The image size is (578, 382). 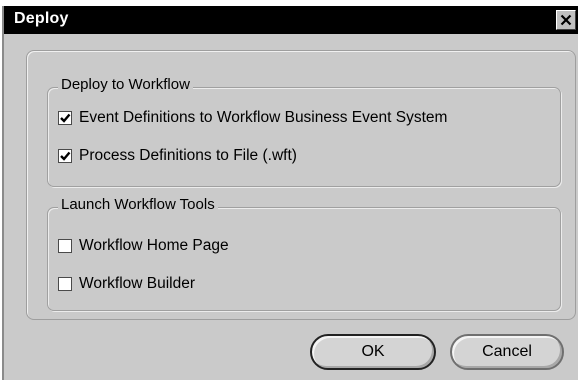 I want to click on close-button, so click(x=566, y=20).